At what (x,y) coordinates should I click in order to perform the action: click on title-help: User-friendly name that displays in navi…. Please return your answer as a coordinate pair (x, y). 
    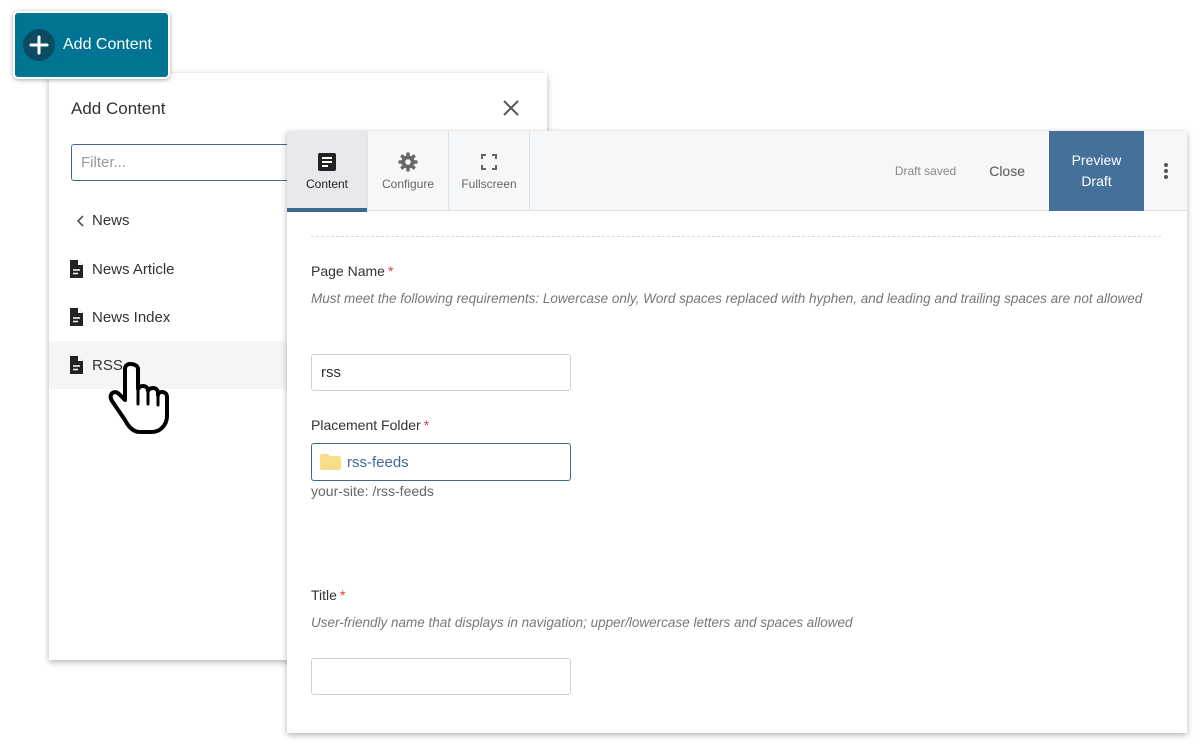
    Looking at the image, I should click on (582, 622).